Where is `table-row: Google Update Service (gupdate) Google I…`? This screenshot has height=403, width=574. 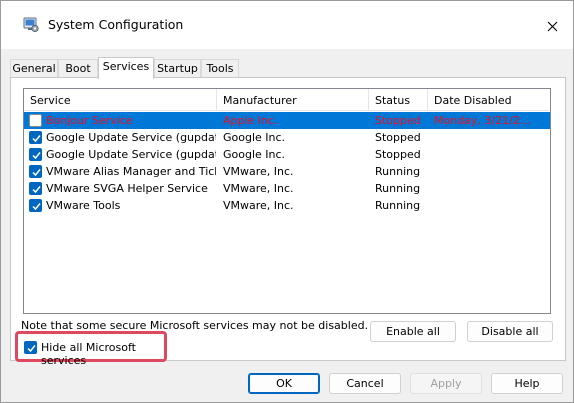 table-row: Google Update Service (gupdate) Google I… is located at coordinates (287, 137).